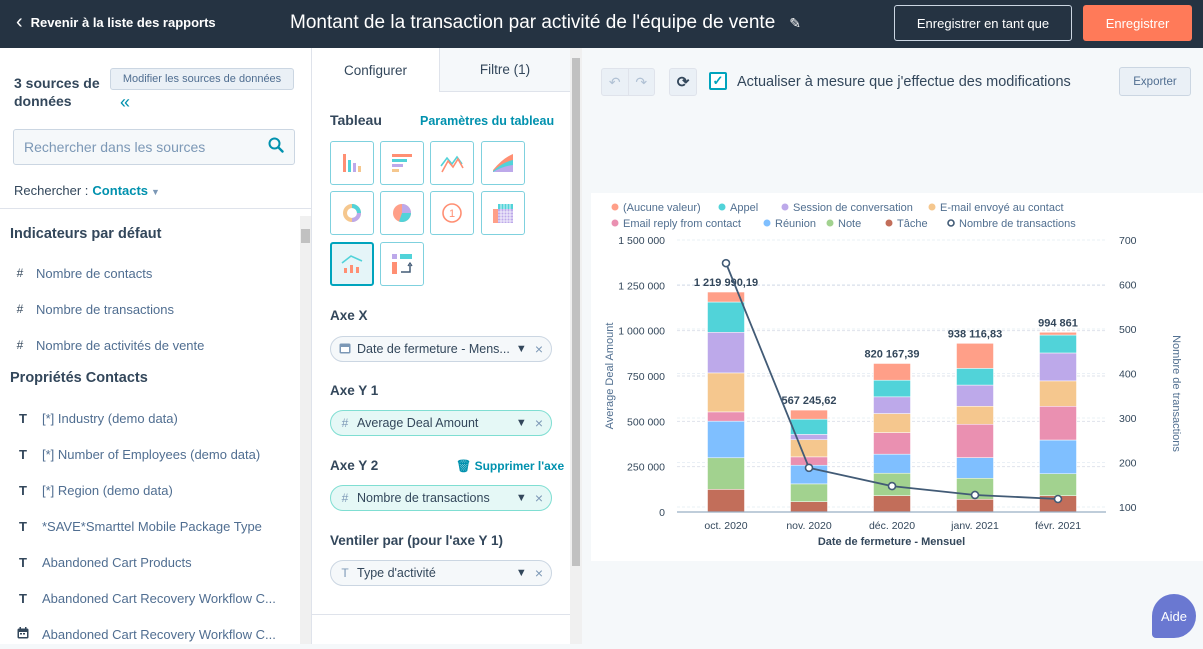  What do you see at coordinates (305, 430) in the screenshot?
I see `sources-scrollbar` at bounding box center [305, 430].